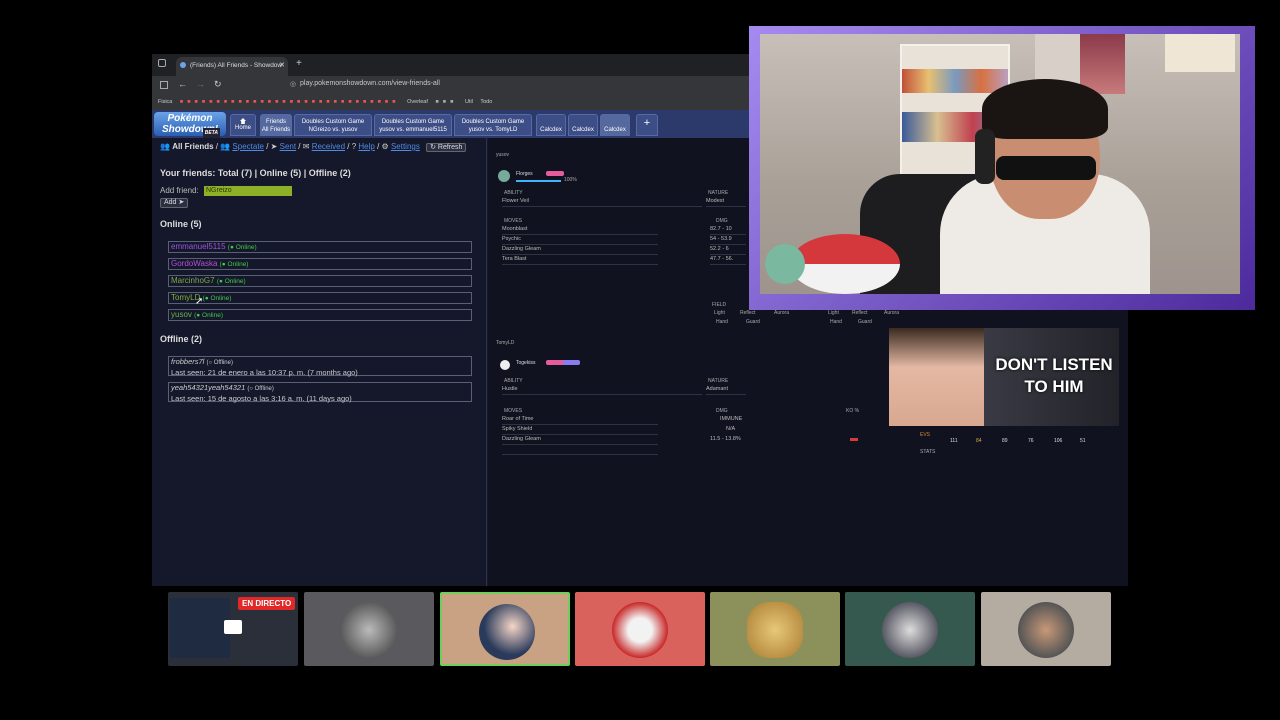  I want to click on browser-tab-friends: (Friends) All Friends - Showdow ✕, so click(232, 66).